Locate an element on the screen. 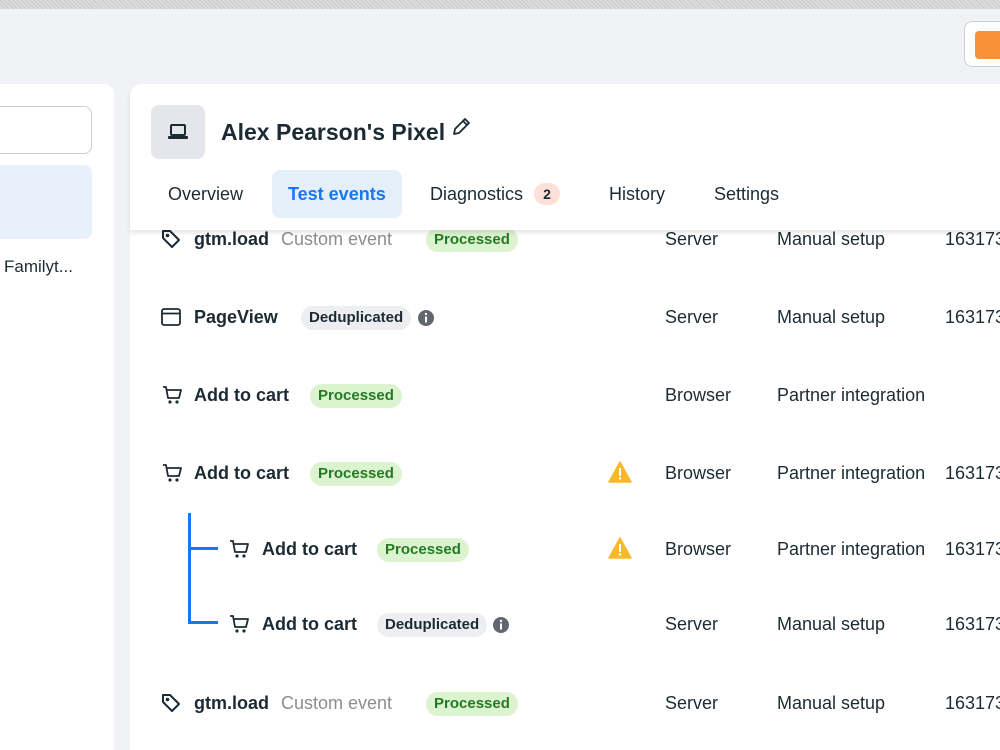 This screenshot has height=750, width=1000. pencil-icon is located at coordinates (461, 129).